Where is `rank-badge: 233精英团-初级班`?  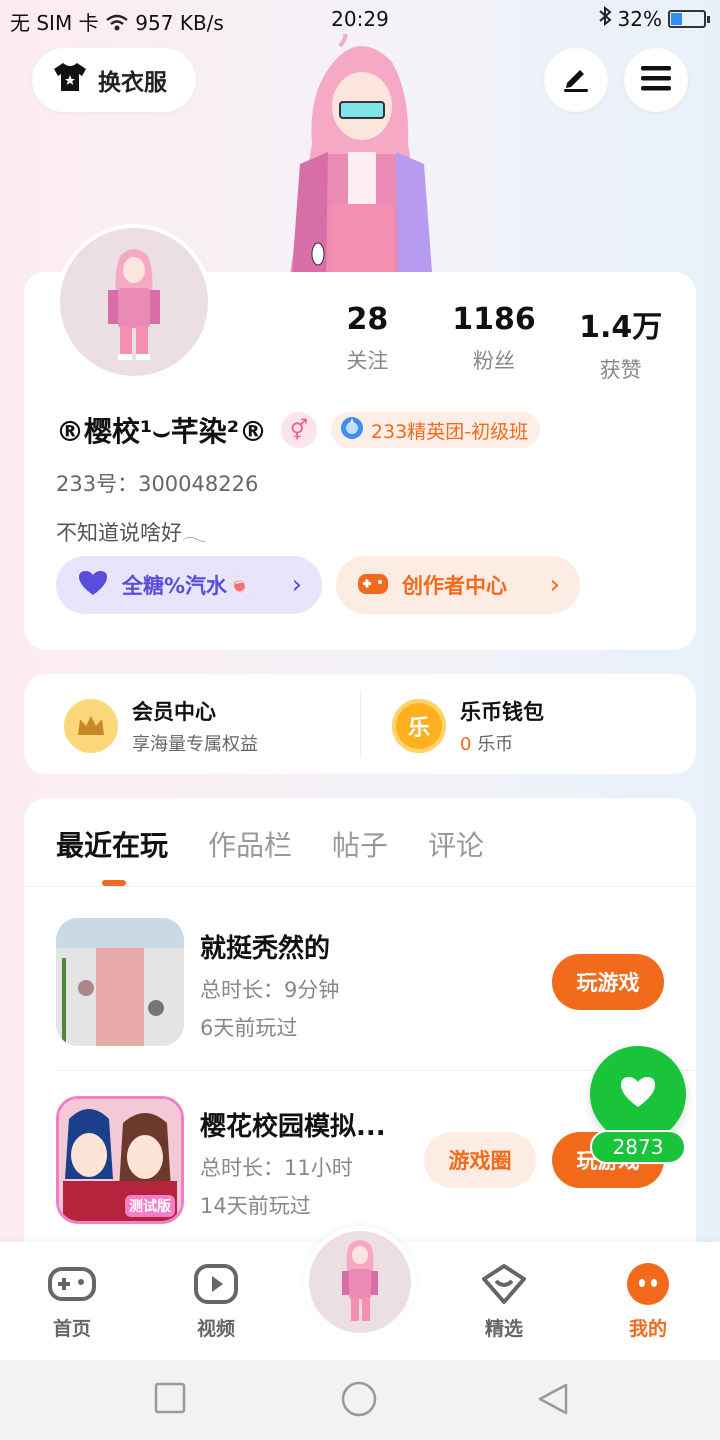
rank-badge: 233精英团-初级班 is located at coordinates (435, 430).